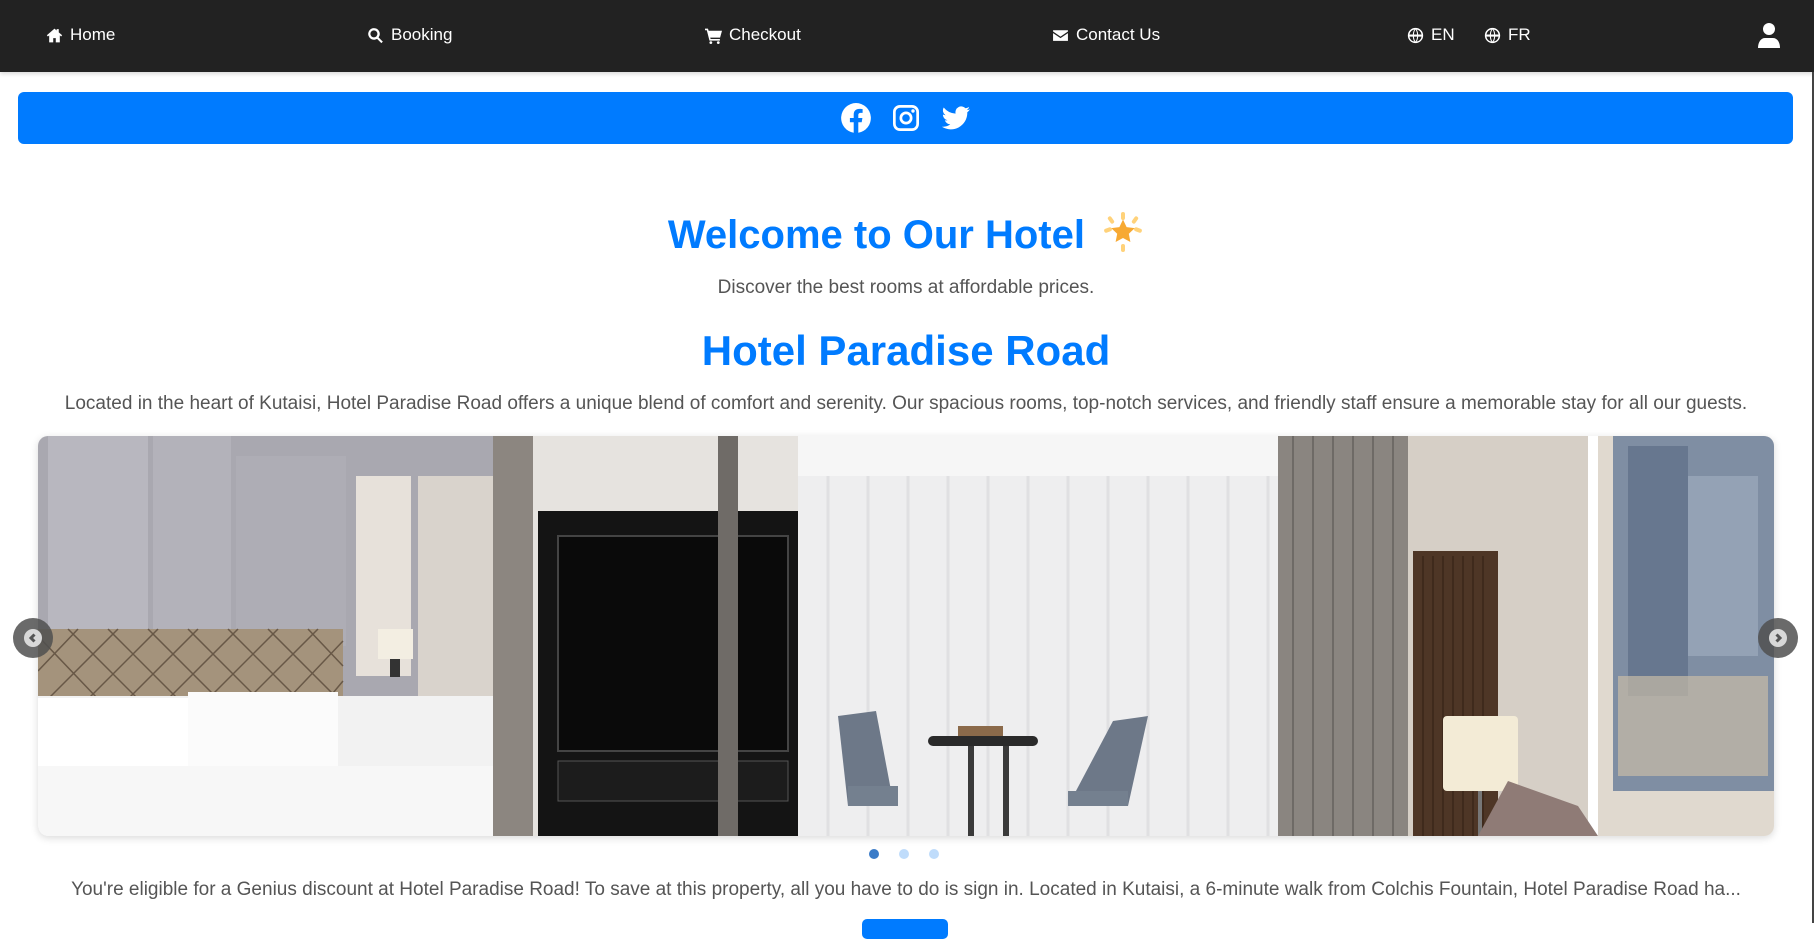 The image size is (1814, 939). I want to click on nav-home-link: Home, so click(80, 35).